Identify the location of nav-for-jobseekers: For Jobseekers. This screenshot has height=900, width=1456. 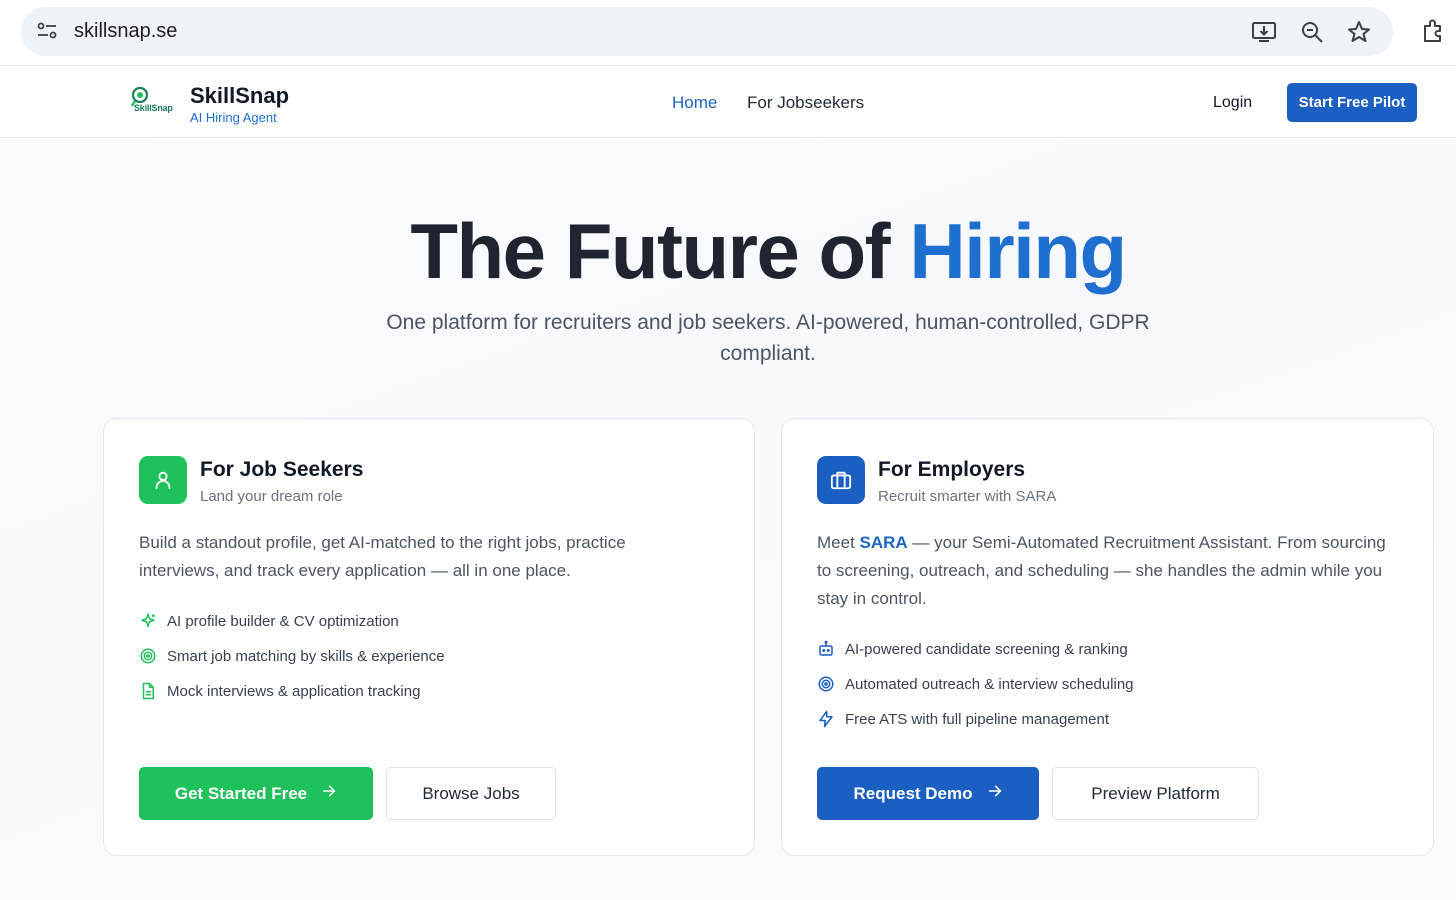
(805, 103).